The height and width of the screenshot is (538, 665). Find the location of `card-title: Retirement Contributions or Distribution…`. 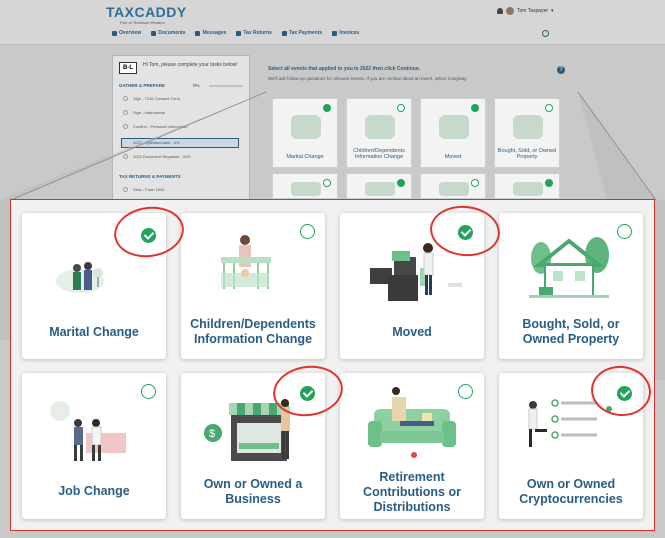

card-title: Retirement Contributions or Distribution… is located at coordinates (412, 492).